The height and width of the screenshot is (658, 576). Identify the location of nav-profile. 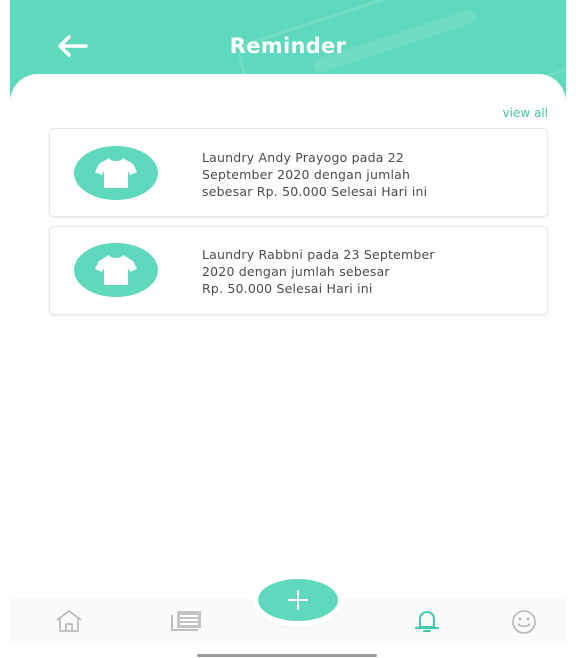
(524, 624).